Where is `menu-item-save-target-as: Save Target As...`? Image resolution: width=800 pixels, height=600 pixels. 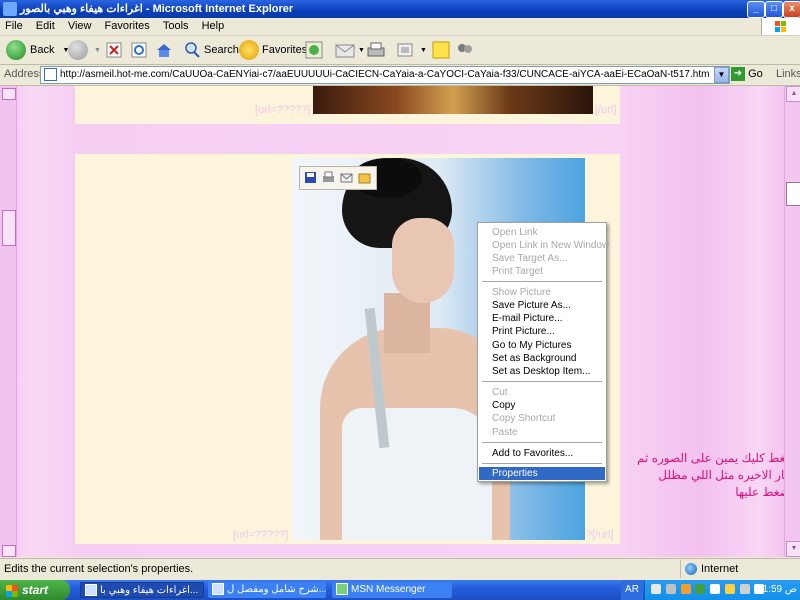 menu-item-save-target-as: Save Target As... is located at coordinates (542, 258).